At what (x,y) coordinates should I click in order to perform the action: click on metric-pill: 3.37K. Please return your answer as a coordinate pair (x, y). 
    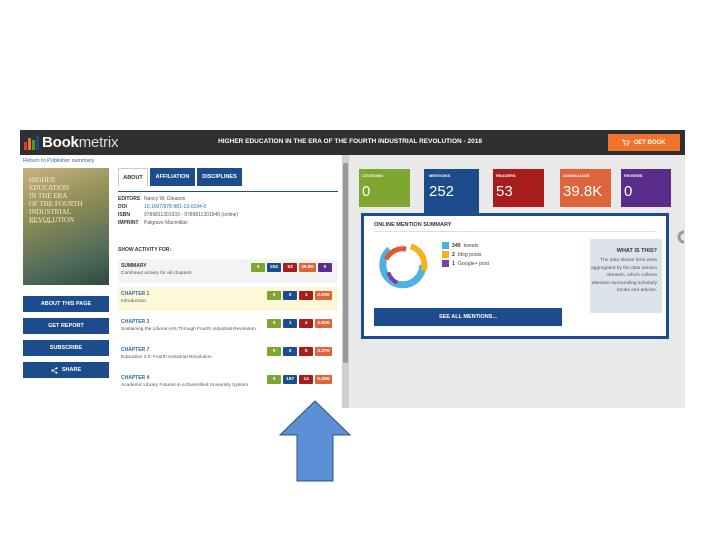
    Looking at the image, I should click on (323, 351).